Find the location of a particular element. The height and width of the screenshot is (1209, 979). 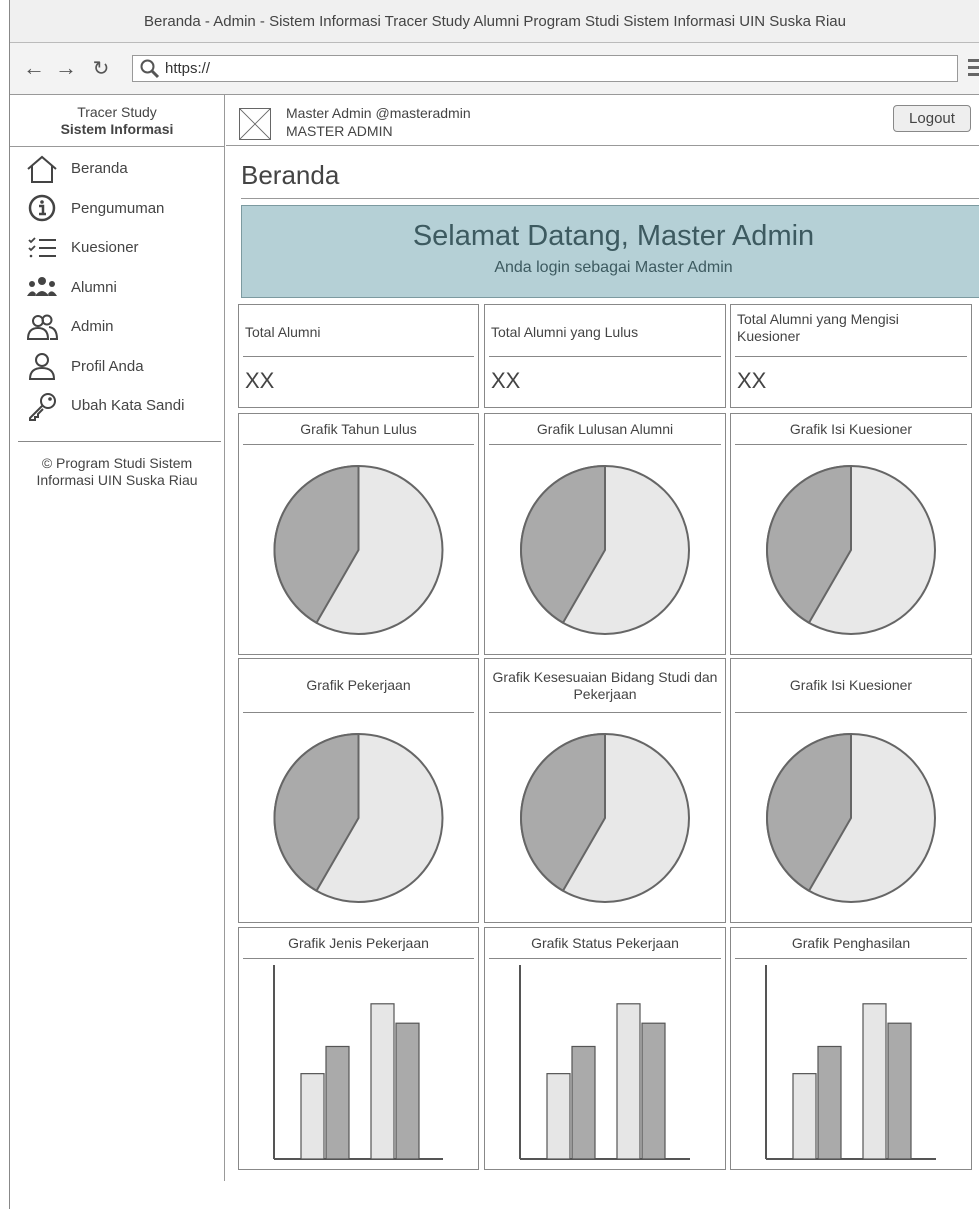

sidebar-item-label: Ubah Kata Sandi is located at coordinates (128, 406).